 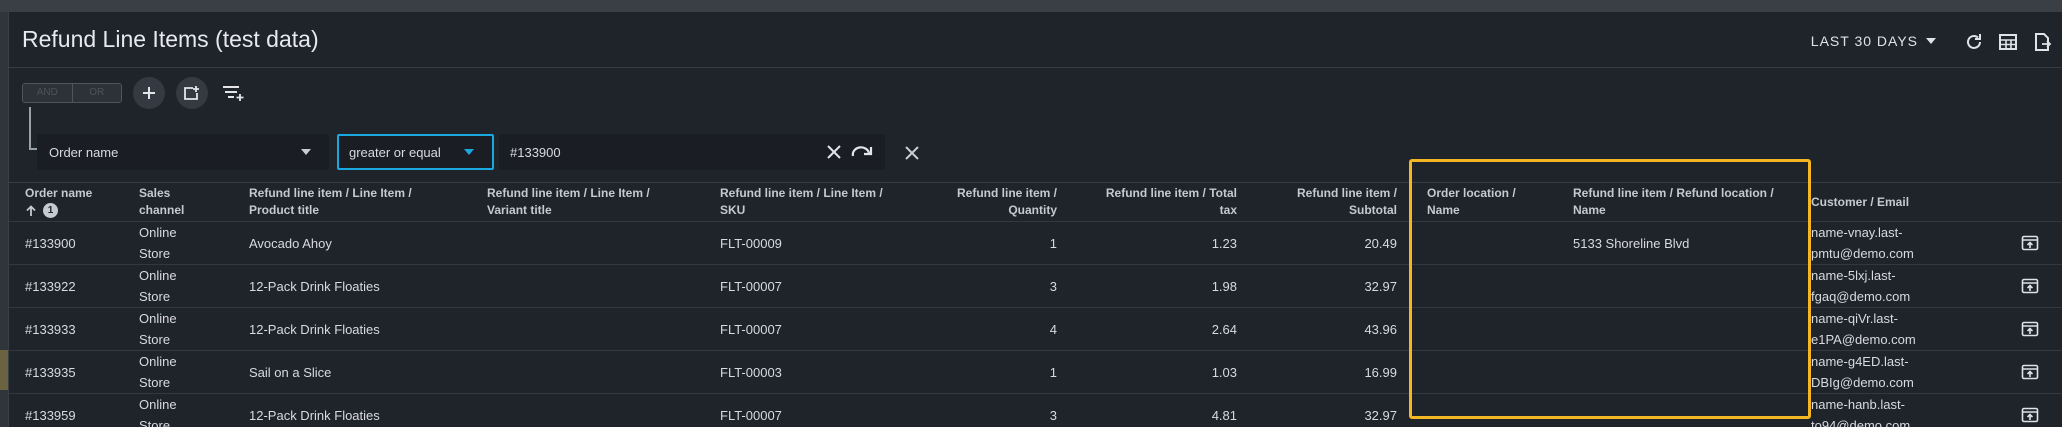 I want to click on remove-filter-button, so click(x=912, y=153).